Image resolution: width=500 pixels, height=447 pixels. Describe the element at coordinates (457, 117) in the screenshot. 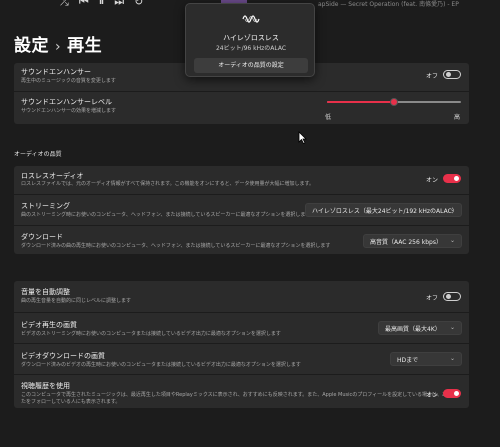

I see `level-high-label: 高` at that location.